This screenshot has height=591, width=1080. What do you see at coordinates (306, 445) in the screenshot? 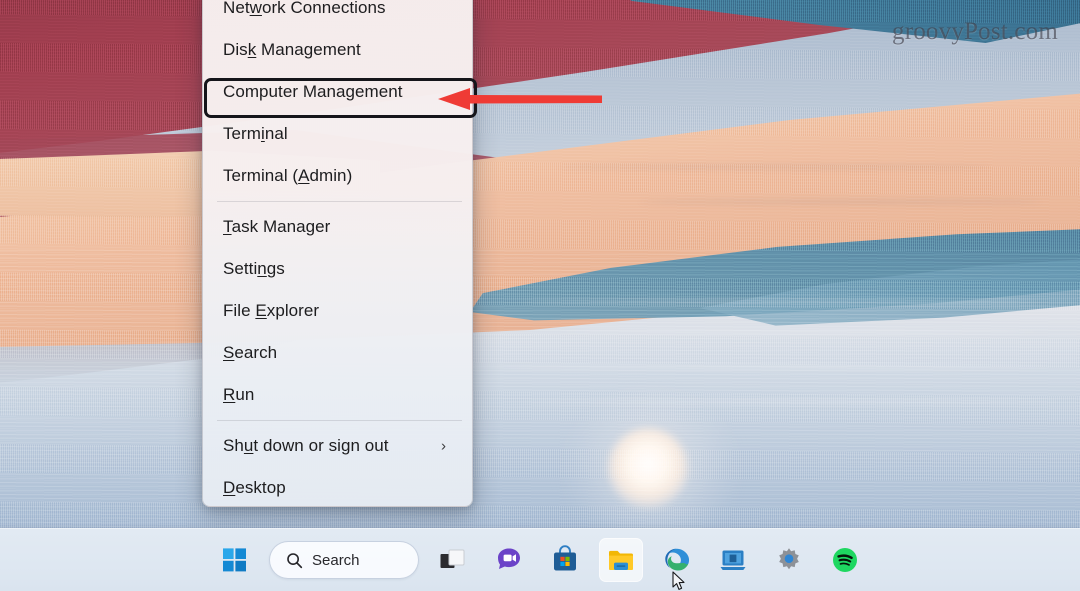
I see `menu-item-label: Shut down or sign out` at bounding box center [306, 445].